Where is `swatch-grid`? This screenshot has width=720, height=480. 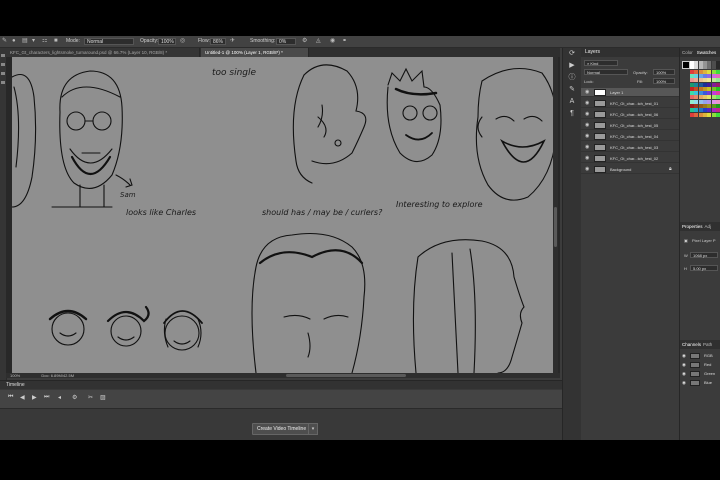
swatch-grid is located at coordinates (700, 113).